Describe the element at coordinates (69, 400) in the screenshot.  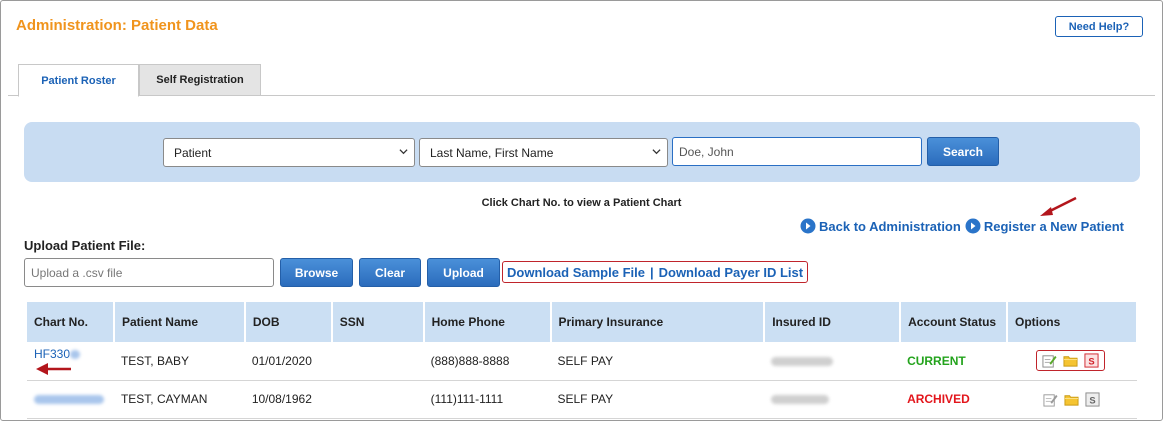
I see `redacted-chart-number-link` at that location.